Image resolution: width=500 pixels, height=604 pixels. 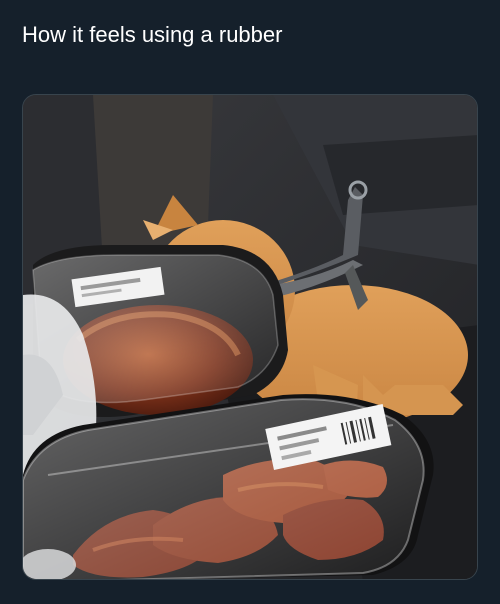 What do you see at coordinates (400, 175) in the screenshot?
I see `window` at bounding box center [400, 175].